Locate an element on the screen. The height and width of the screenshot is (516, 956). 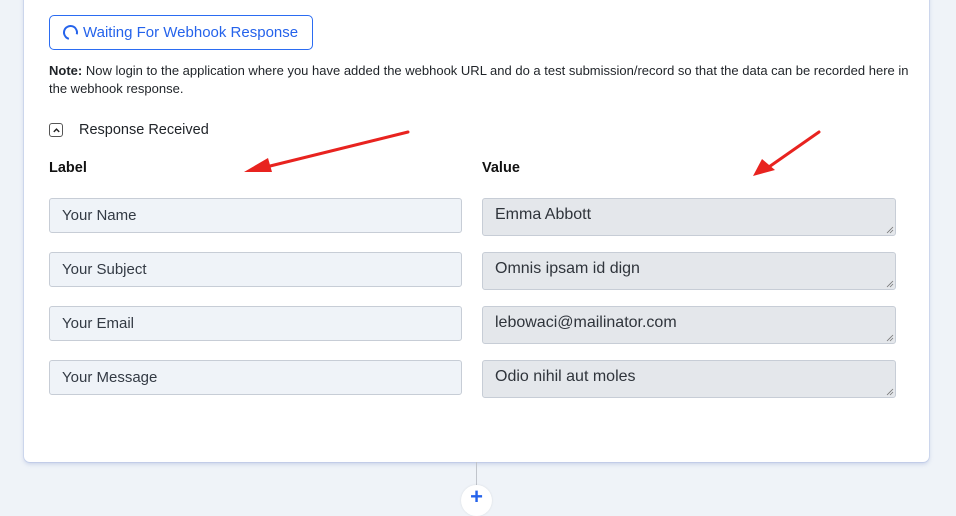
value-textarea: Odio nihil aut moles is located at coordinates (689, 379).